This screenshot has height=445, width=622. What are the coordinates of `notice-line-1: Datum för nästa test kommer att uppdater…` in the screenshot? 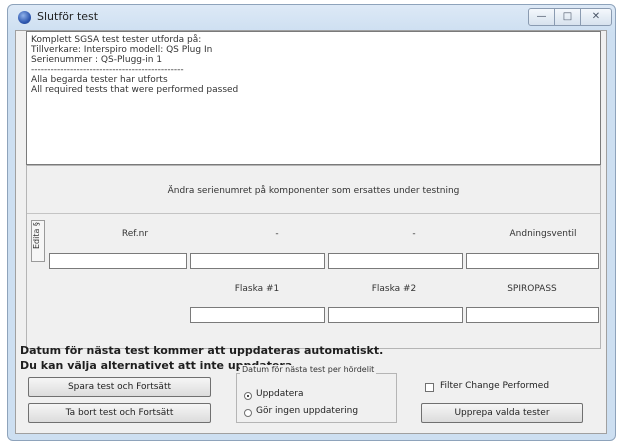 It's located at (202, 350).